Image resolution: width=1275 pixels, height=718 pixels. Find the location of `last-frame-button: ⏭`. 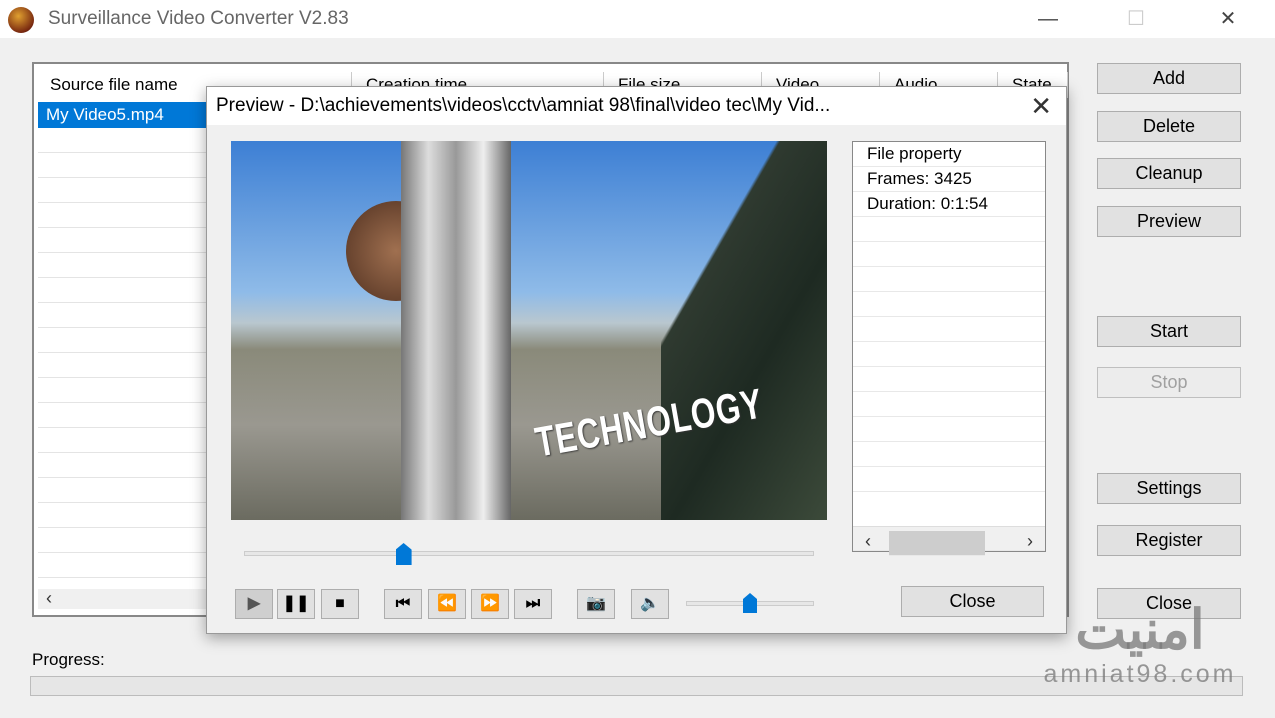

last-frame-button: ⏭ is located at coordinates (533, 604).